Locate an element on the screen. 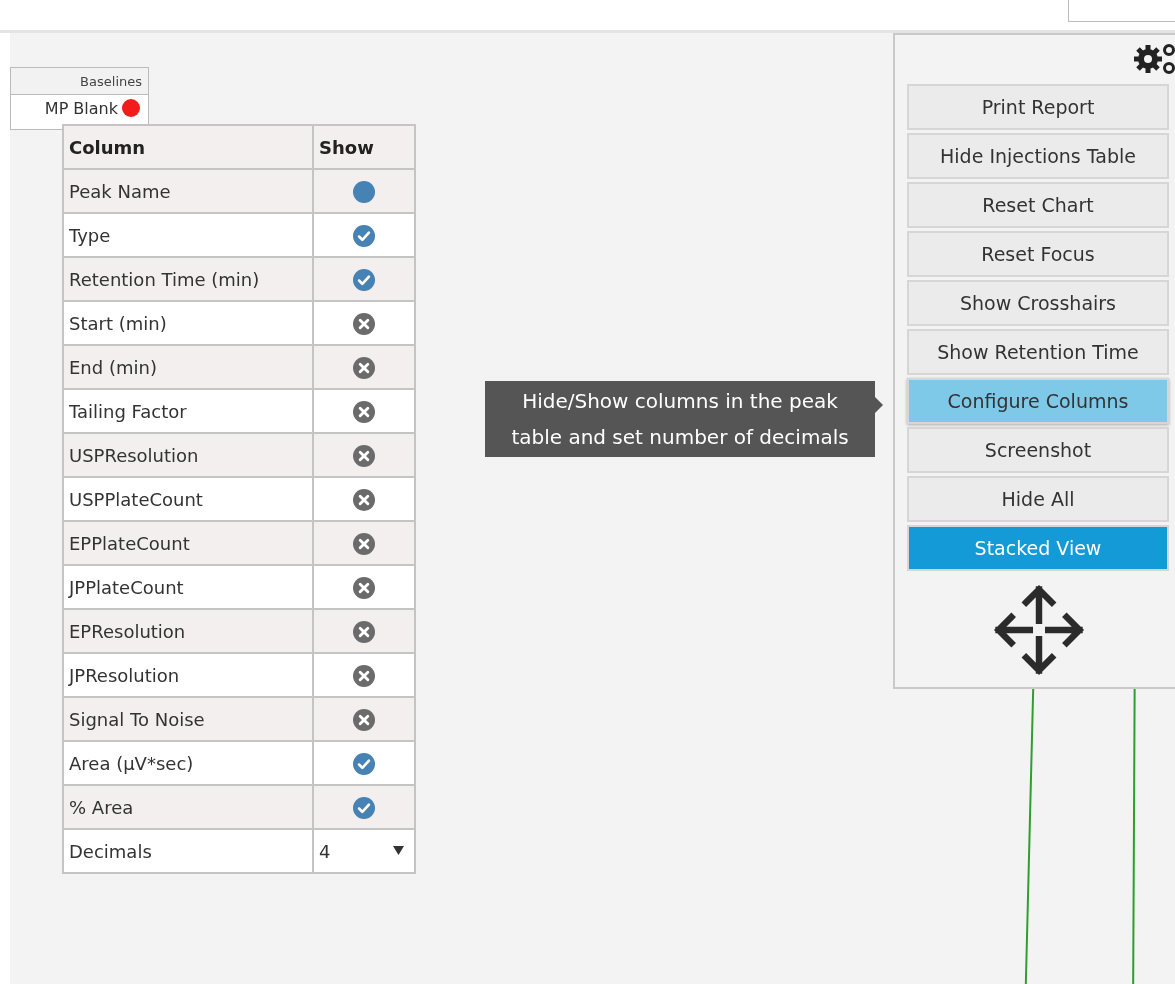 Image resolution: width=1175 pixels, height=984 pixels. table-cell: Peak Name is located at coordinates (188, 191).